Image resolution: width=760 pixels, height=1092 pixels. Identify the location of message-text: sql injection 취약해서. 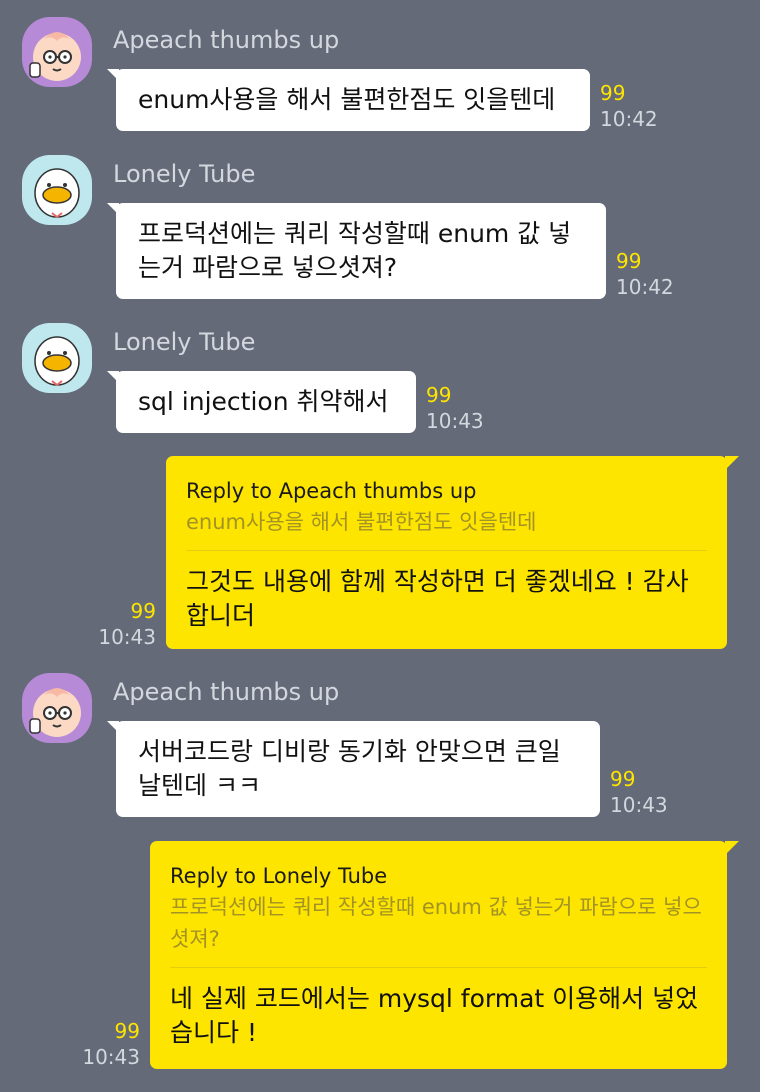
(263, 401).